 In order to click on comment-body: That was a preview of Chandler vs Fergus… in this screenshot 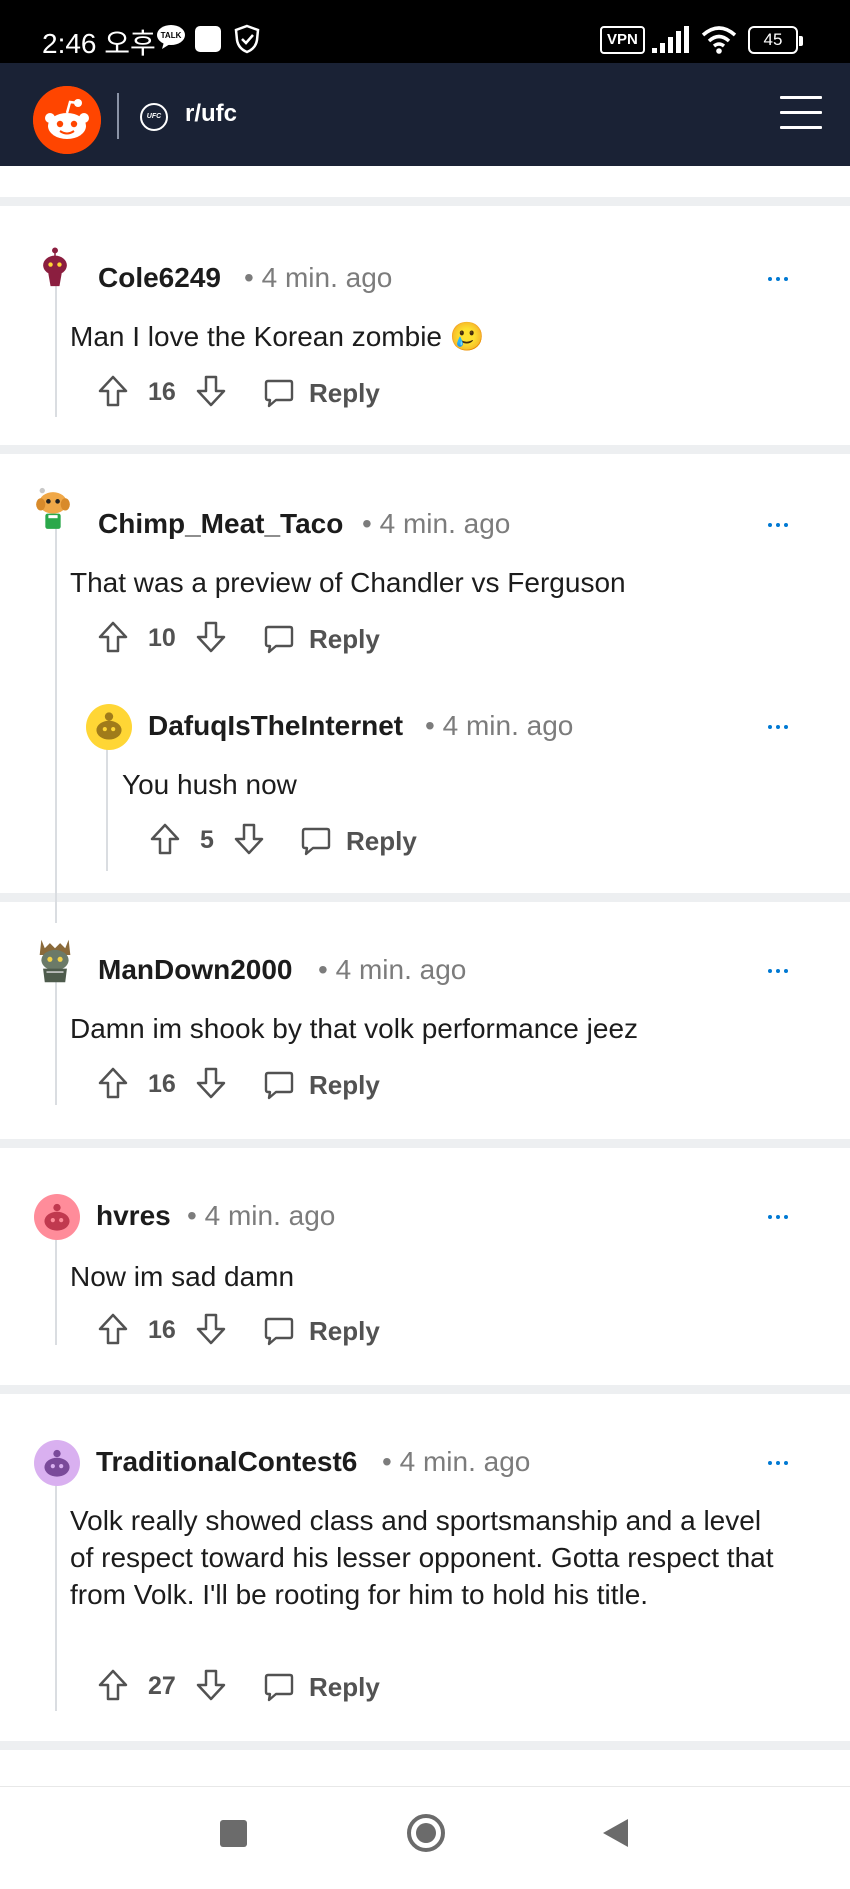, I will do `click(348, 582)`.